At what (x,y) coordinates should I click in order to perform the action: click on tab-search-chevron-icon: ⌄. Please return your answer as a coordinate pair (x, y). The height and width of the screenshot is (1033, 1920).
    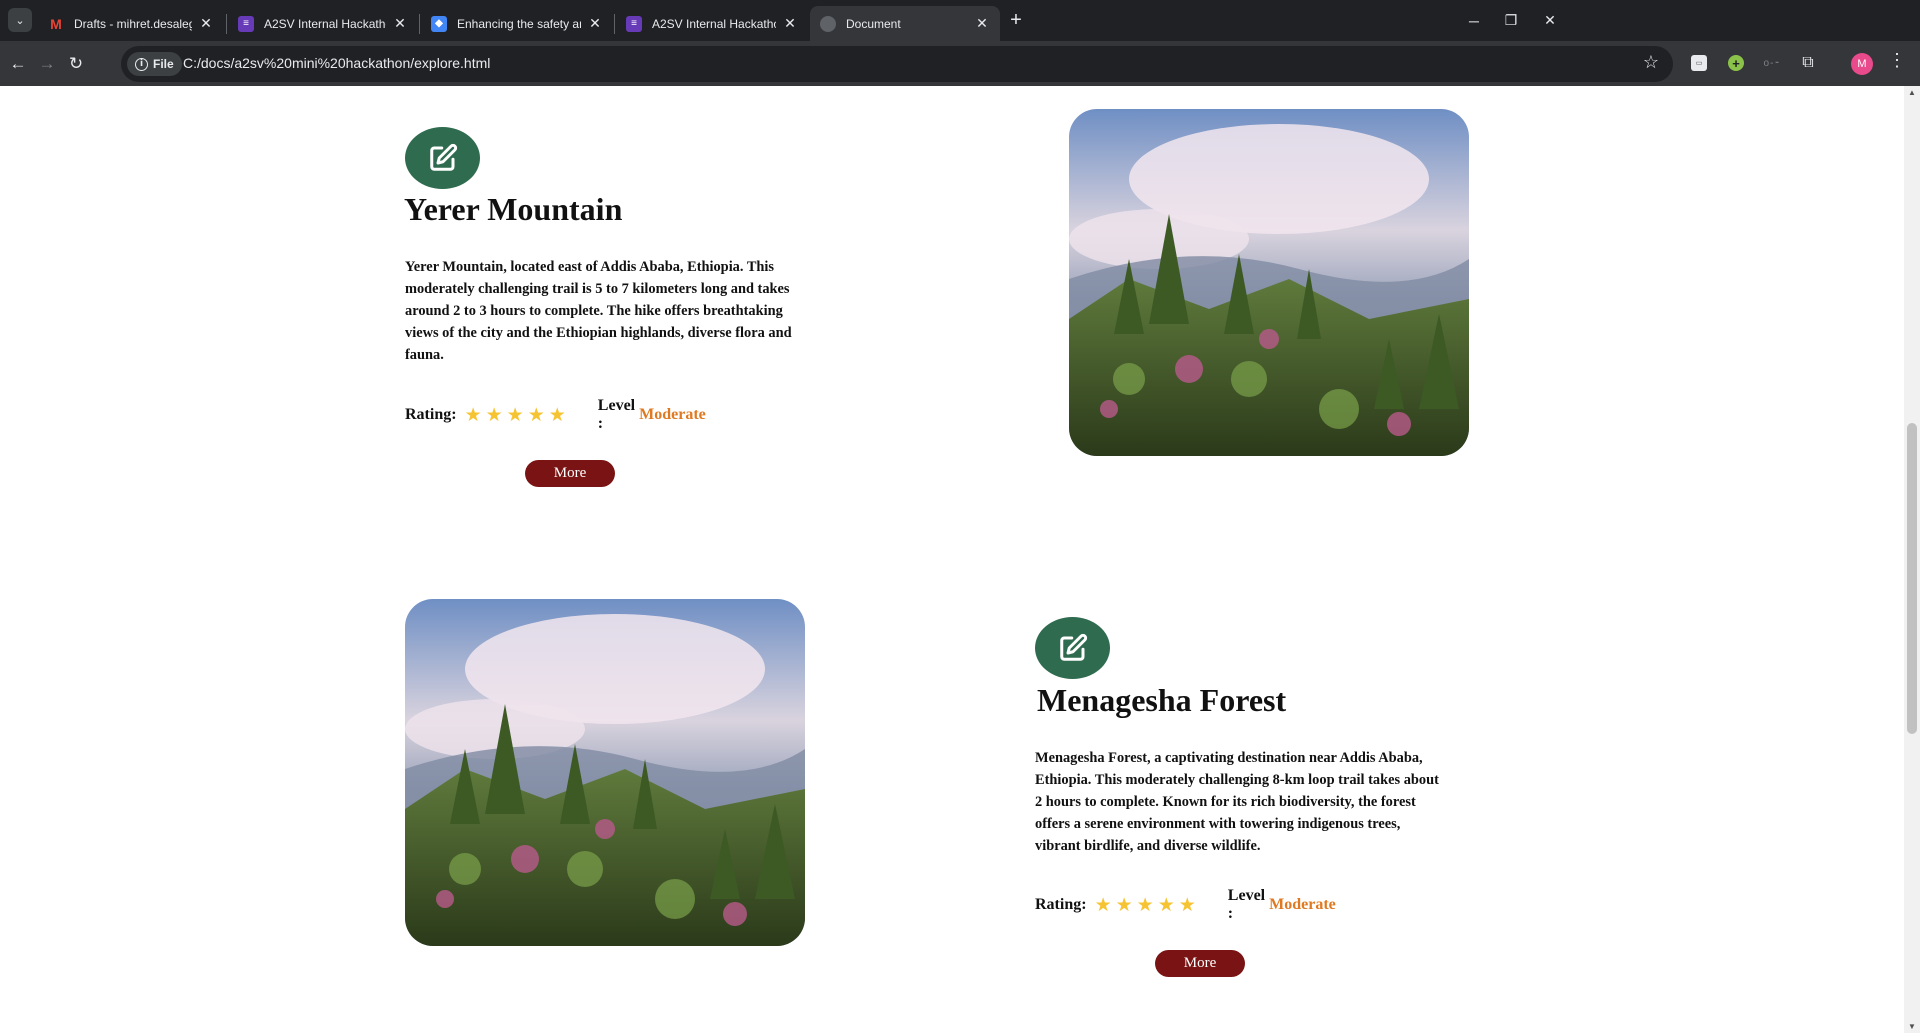
    Looking at the image, I should click on (20, 20).